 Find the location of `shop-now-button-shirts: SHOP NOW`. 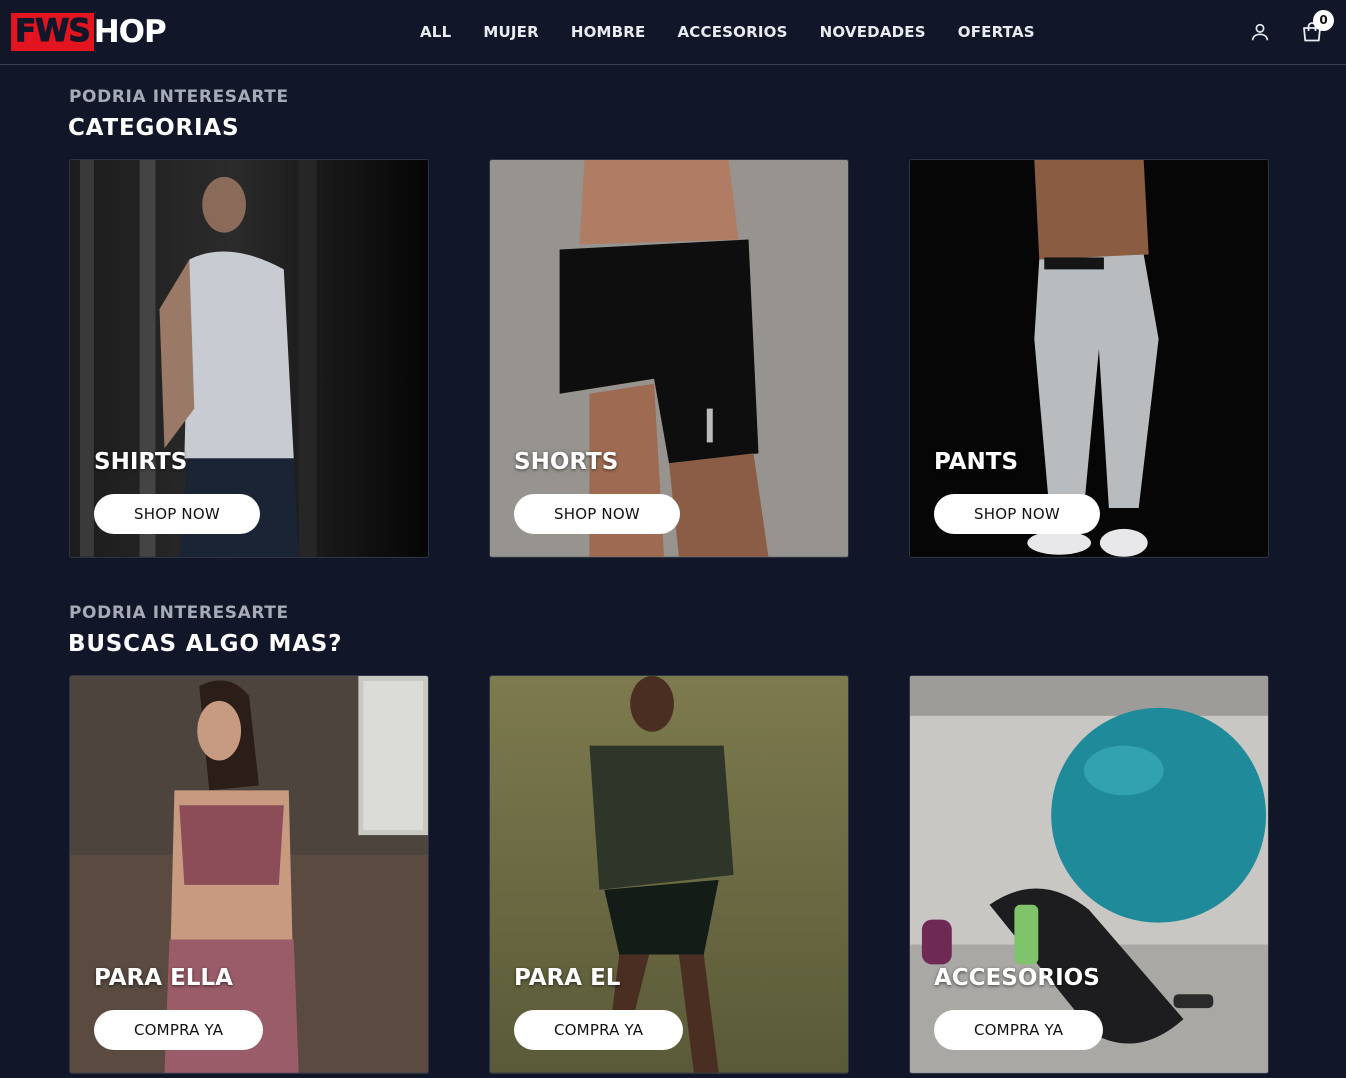

shop-now-button-shirts: SHOP NOW is located at coordinates (177, 514).